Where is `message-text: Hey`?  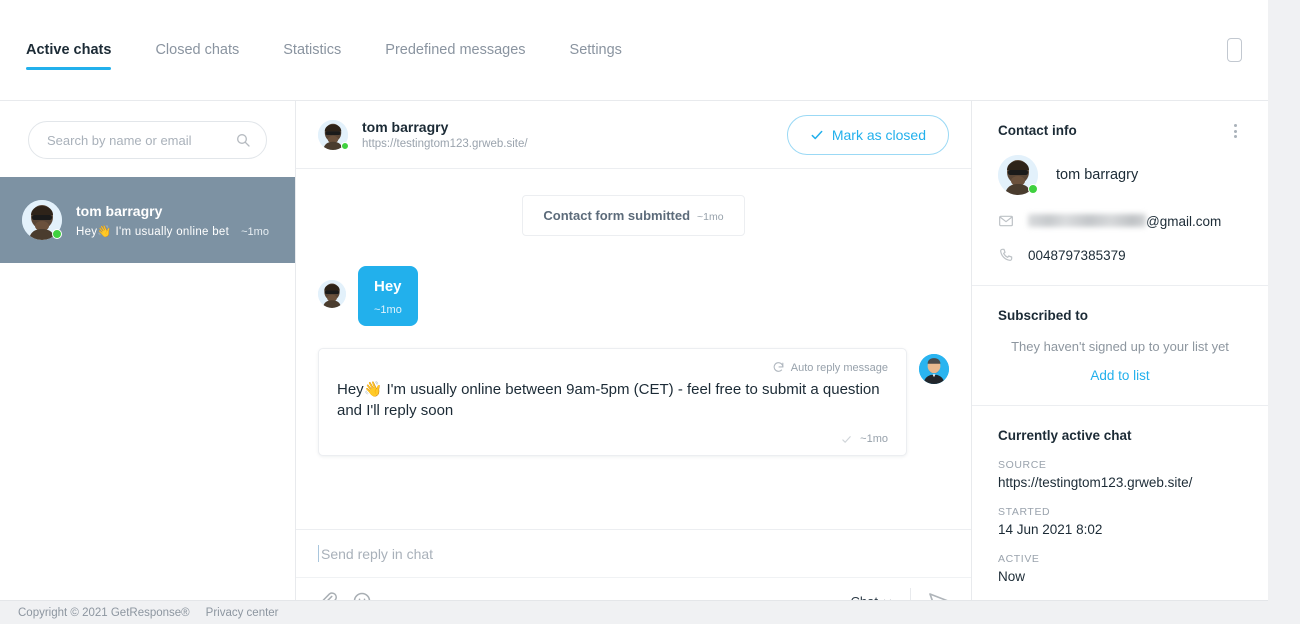
message-text: Hey is located at coordinates (388, 286).